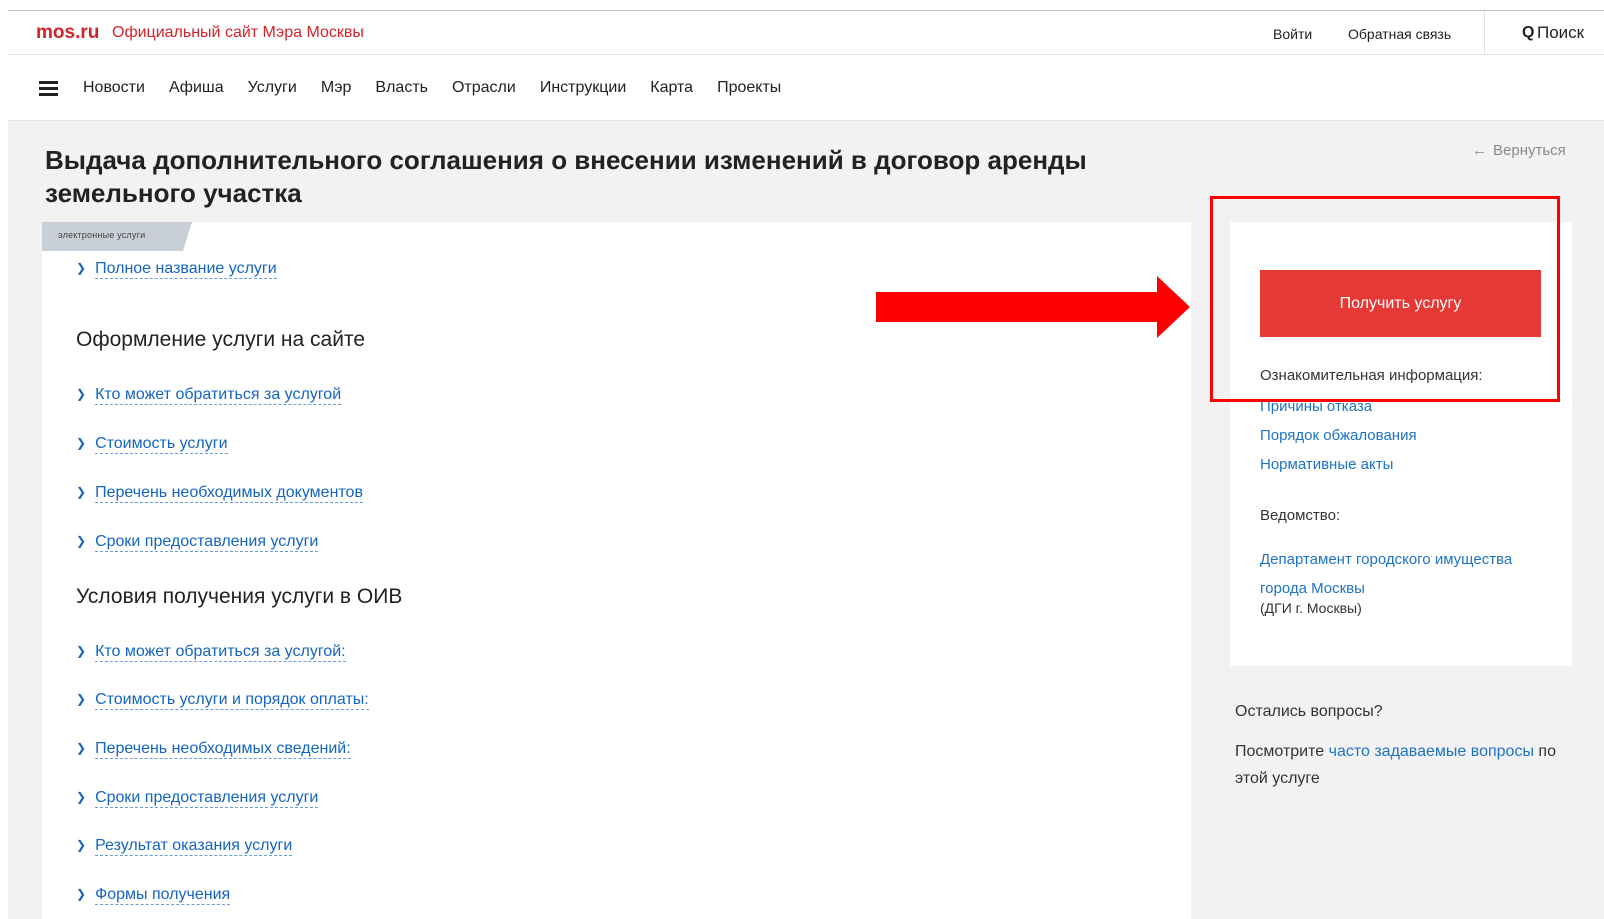 This screenshot has width=1604, height=919. Describe the element at coordinates (1479, 150) in the screenshot. I see `arrow-left-icon: ←` at that location.